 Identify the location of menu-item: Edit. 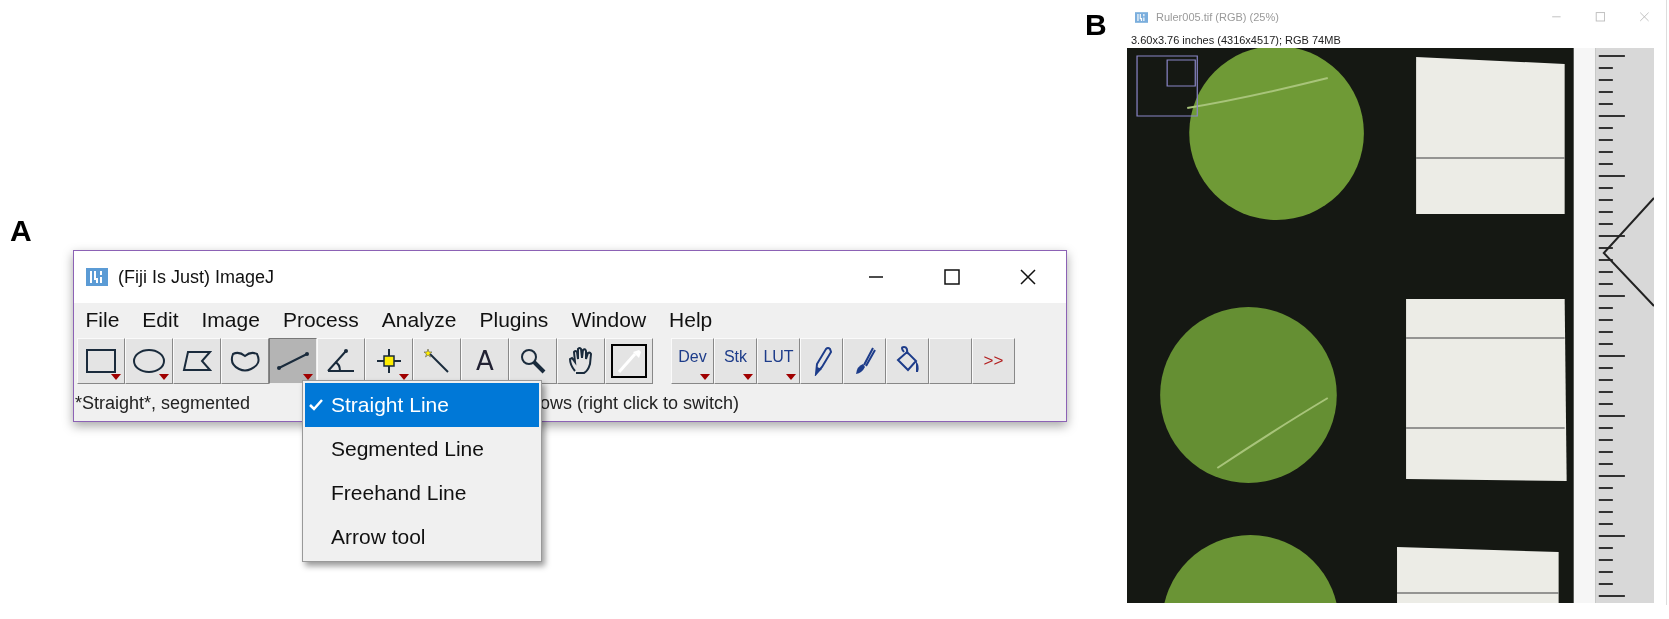
(160, 320).